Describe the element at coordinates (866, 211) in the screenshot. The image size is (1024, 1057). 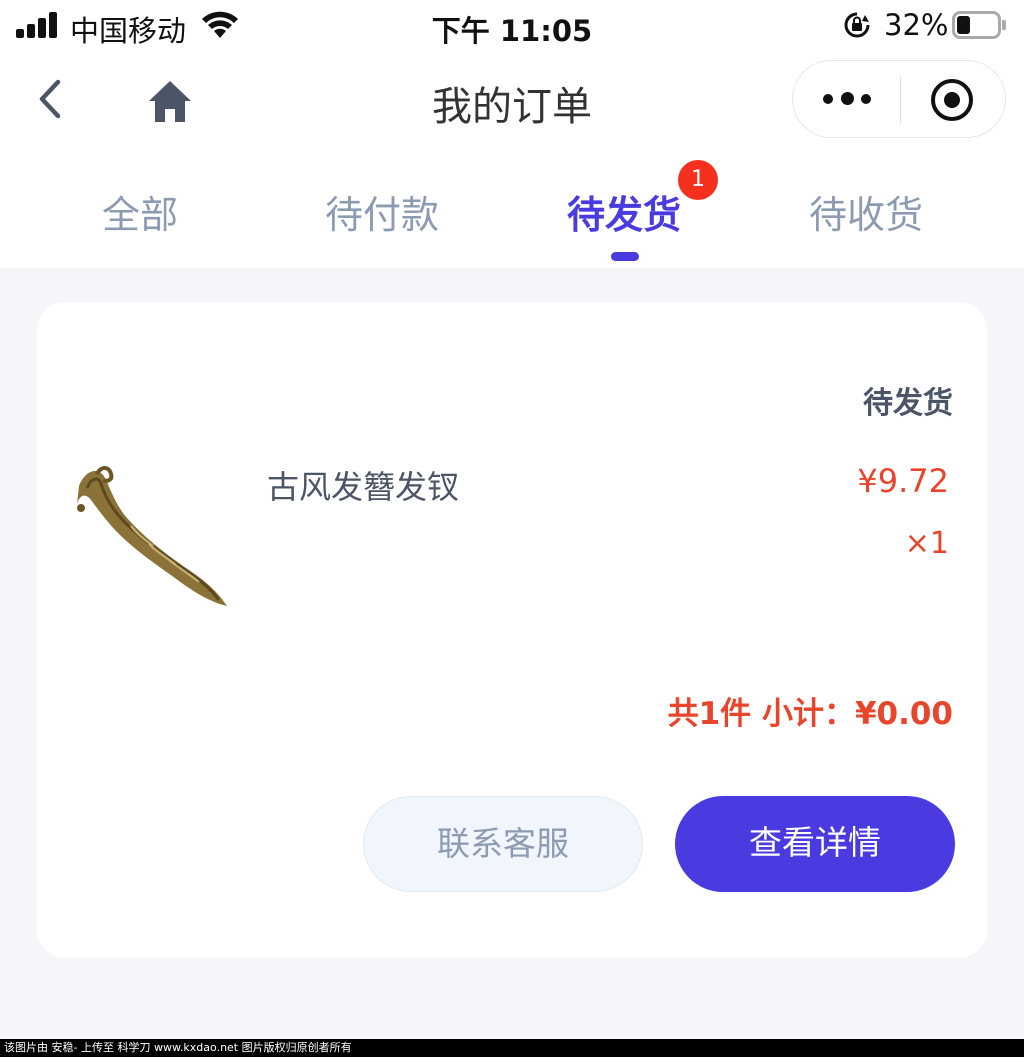
I see `tab-pending-receipt: 待收货` at that location.